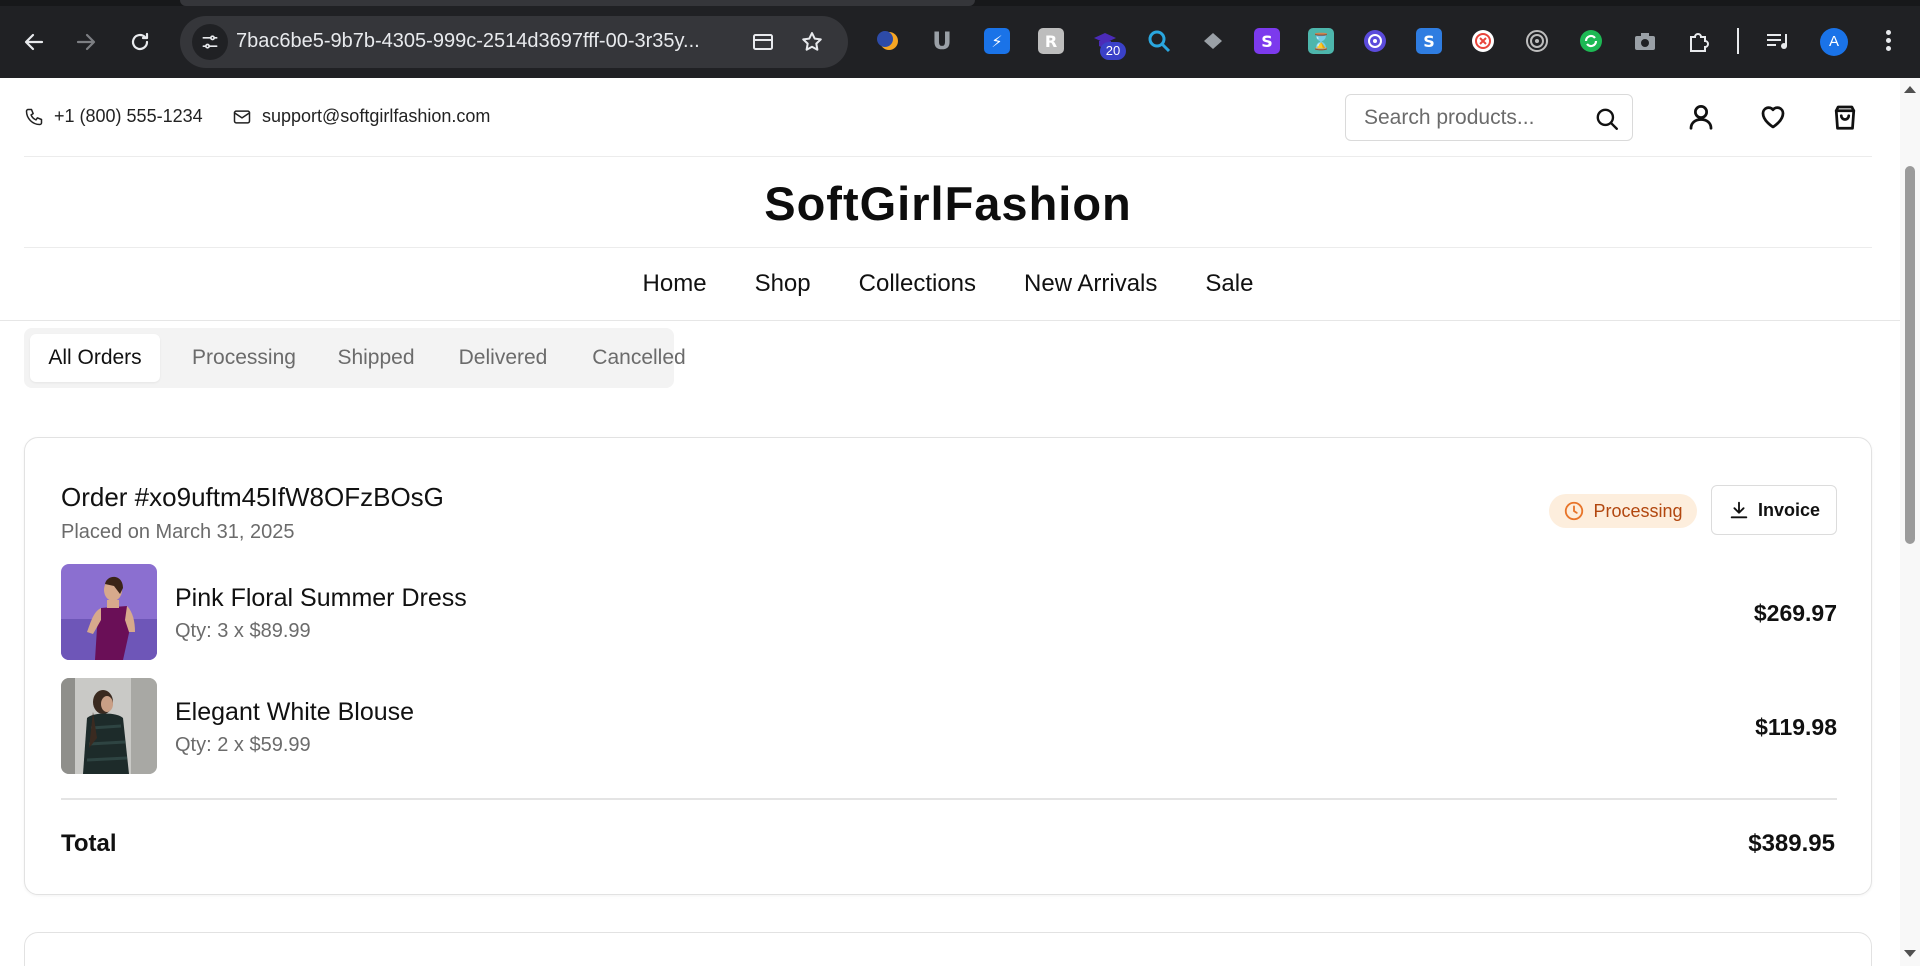  Describe the element at coordinates (1537, 41) in the screenshot. I see `extension-rings-icon` at that location.